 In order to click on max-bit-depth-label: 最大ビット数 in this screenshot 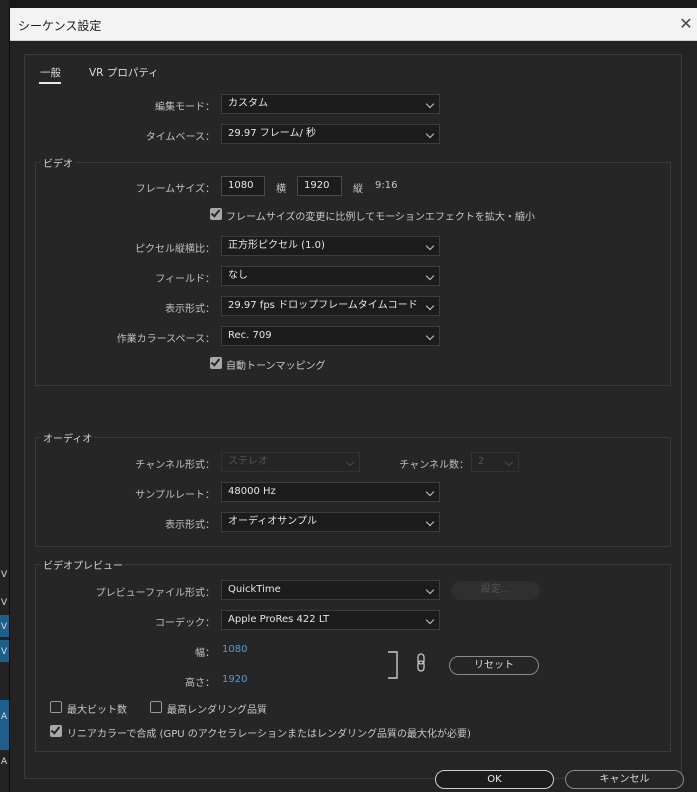, I will do `click(97, 710)`.